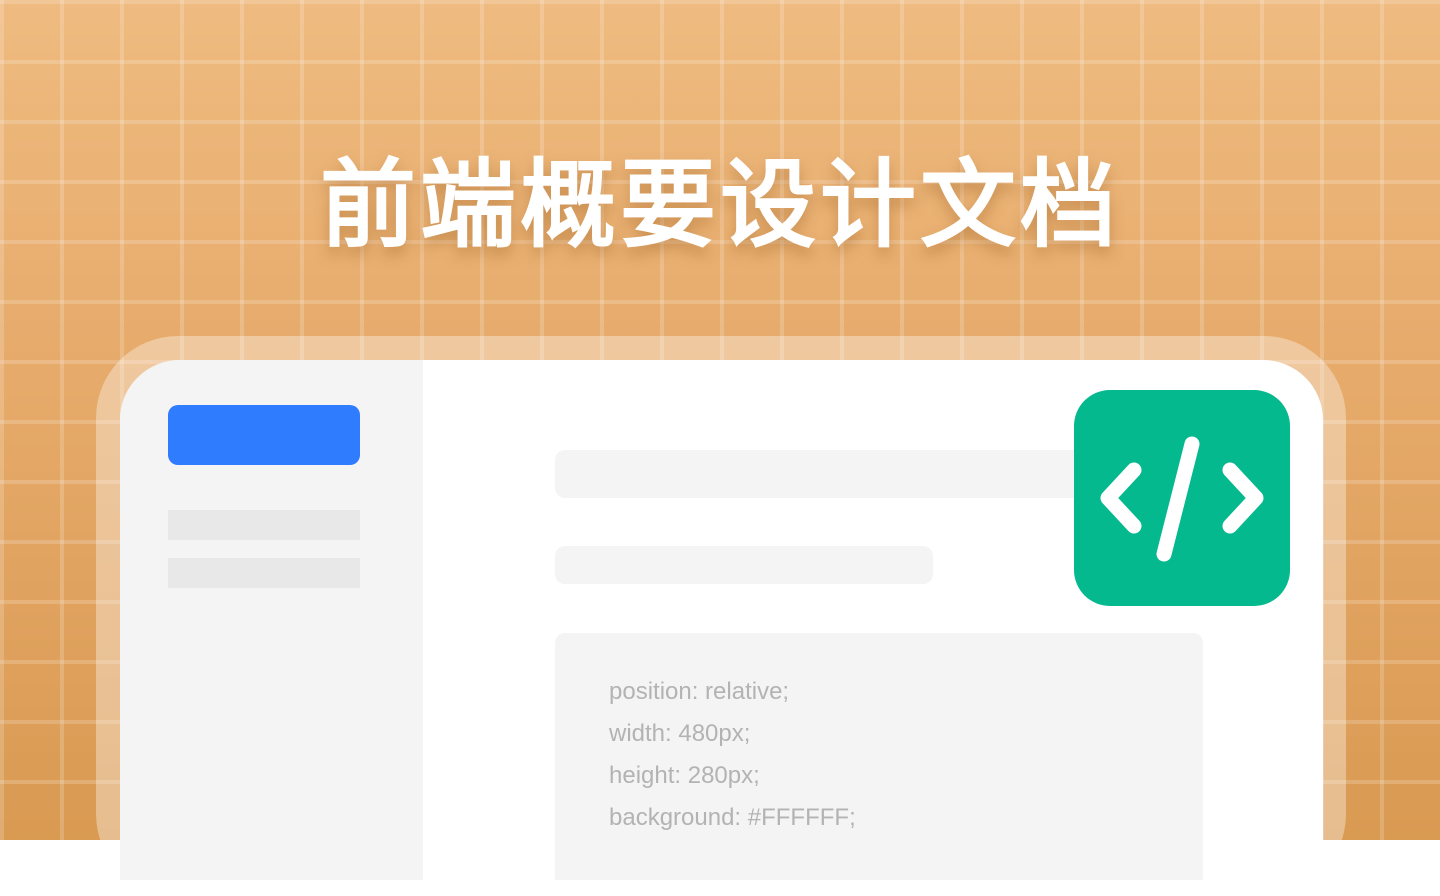 This screenshot has height=896, width=1440. I want to click on code-line: background: #FFFFFF;, so click(732, 817).